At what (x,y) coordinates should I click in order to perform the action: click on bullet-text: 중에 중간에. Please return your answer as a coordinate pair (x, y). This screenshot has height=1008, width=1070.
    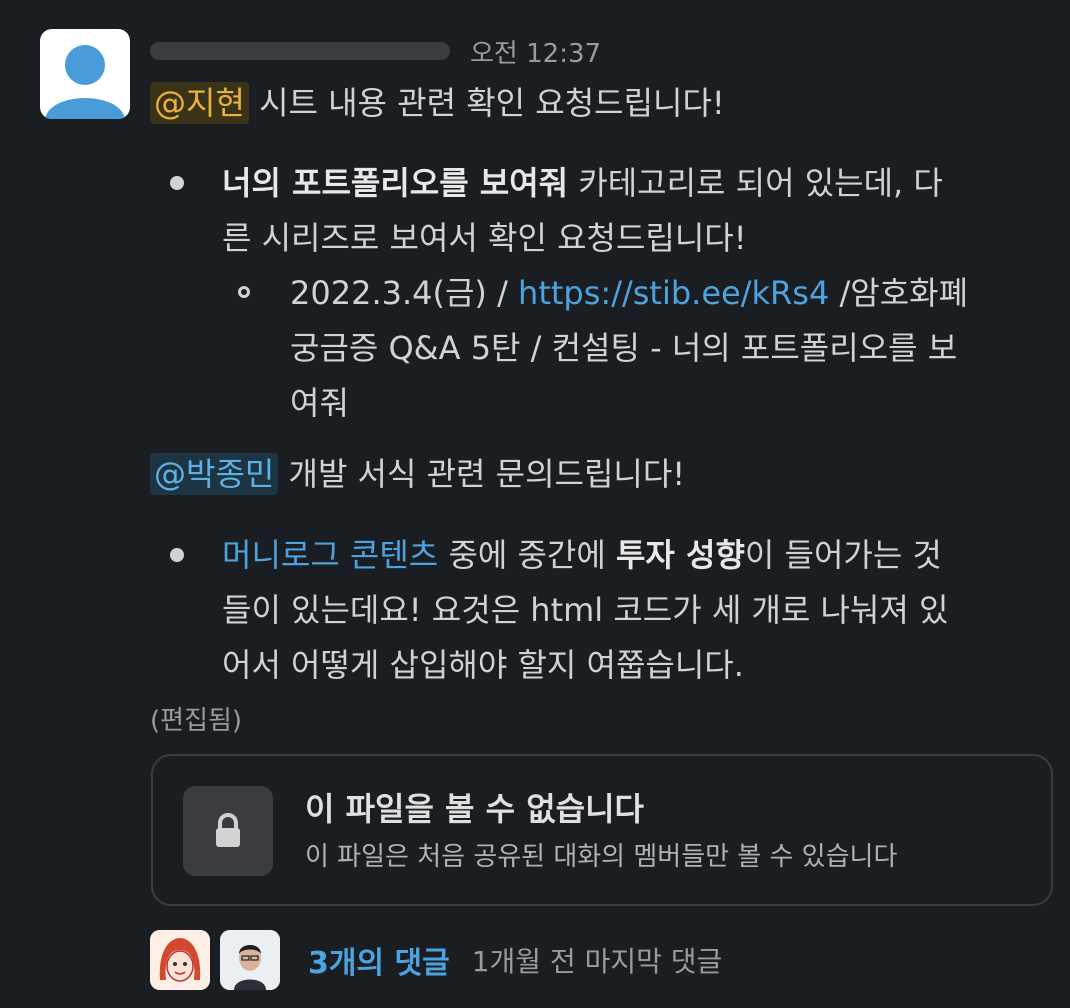
    Looking at the image, I should click on (527, 555).